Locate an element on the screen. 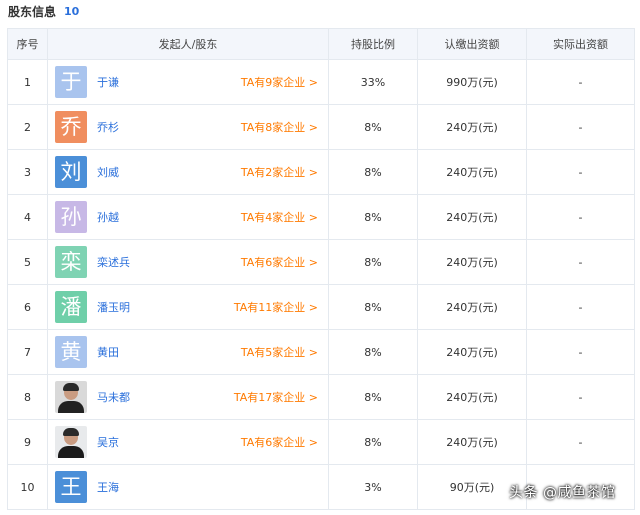 The width and height of the screenshot is (640, 515). shareholder-cell: 乔 乔杉 TA有8家企业 > is located at coordinates (188, 127).